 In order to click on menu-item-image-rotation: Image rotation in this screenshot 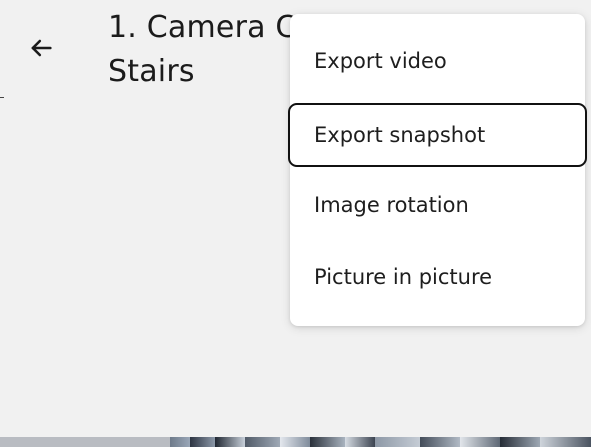, I will do `click(437, 205)`.